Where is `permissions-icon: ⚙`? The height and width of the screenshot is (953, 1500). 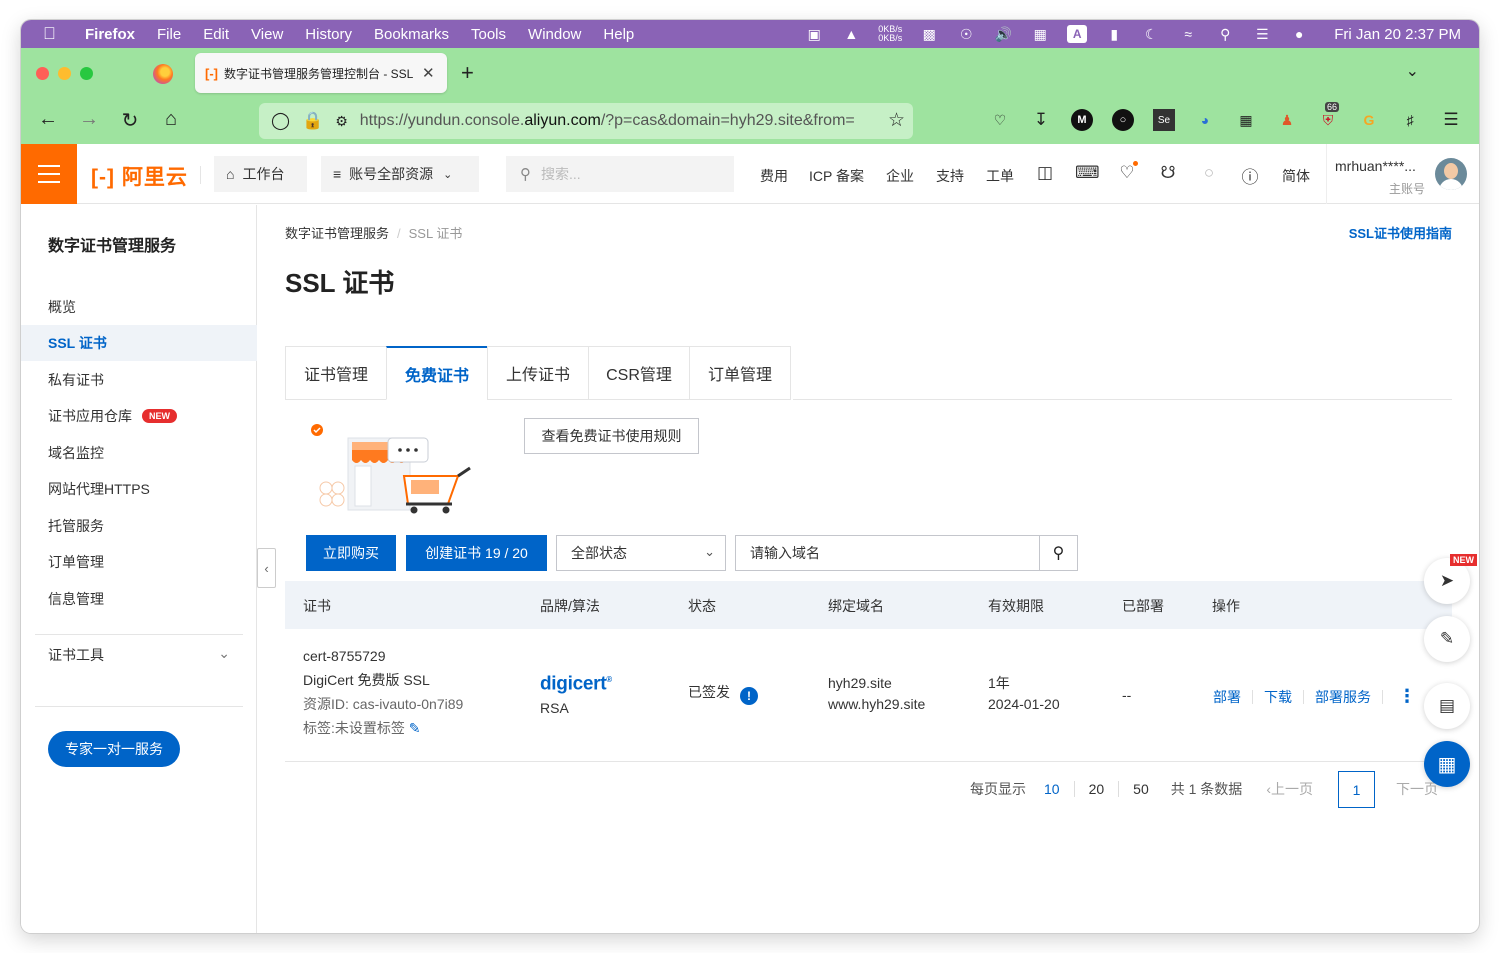
permissions-icon: ⚙ is located at coordinates (341, 121).